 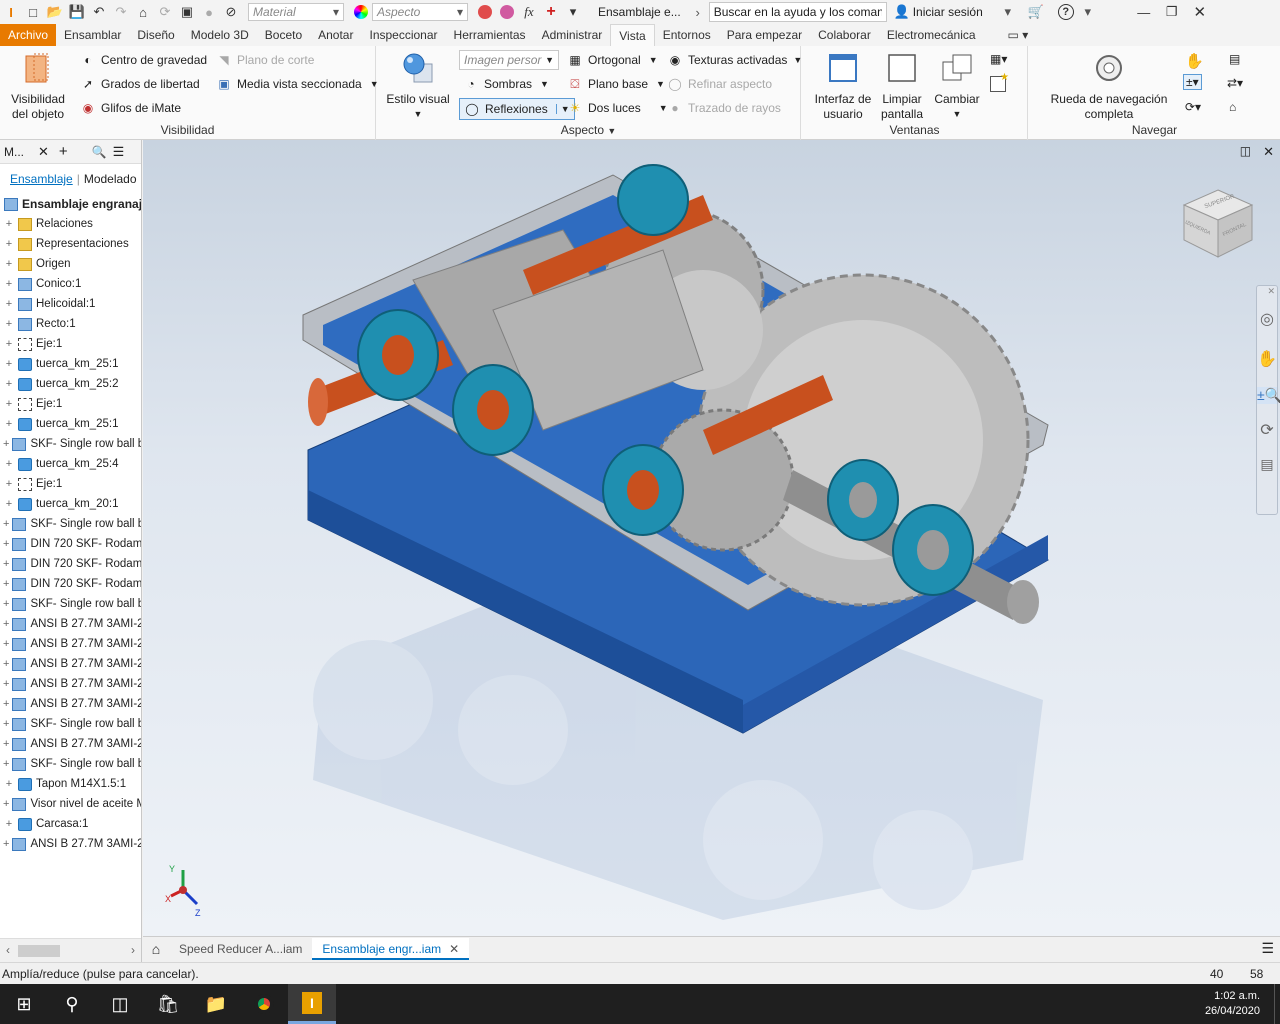 What do you see at coordinates (55, 12) in the screenshot?
I see `open-icon: 📂` at bounding box center [55, 12].